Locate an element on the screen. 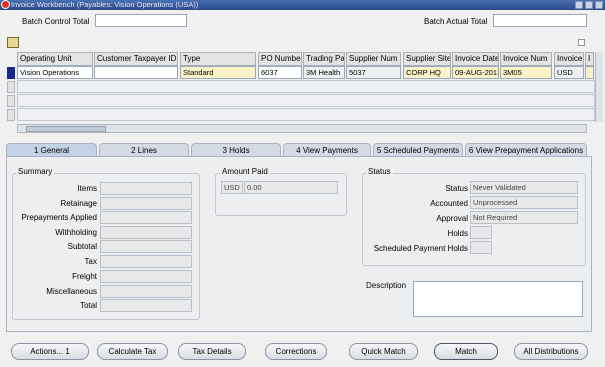 This screenshot has width=605, height=367. cell-po-number: 6037 is located at coordinates (280, 72).